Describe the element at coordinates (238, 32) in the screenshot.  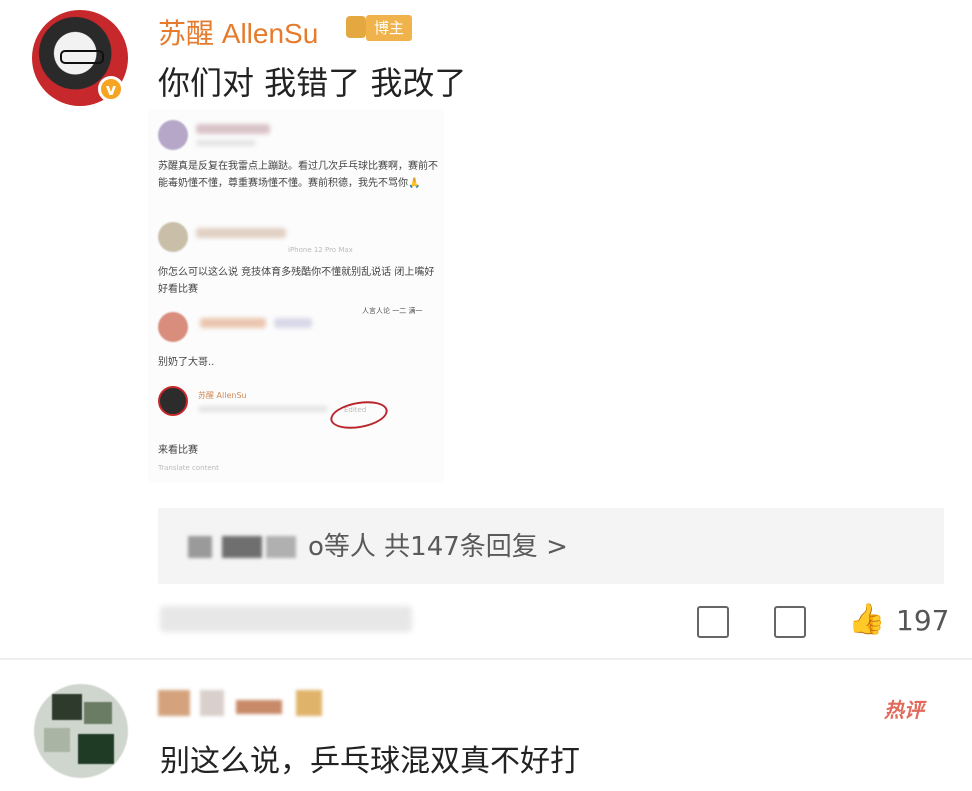
I see `author-username: 苏醒 AllenSu` at that location.